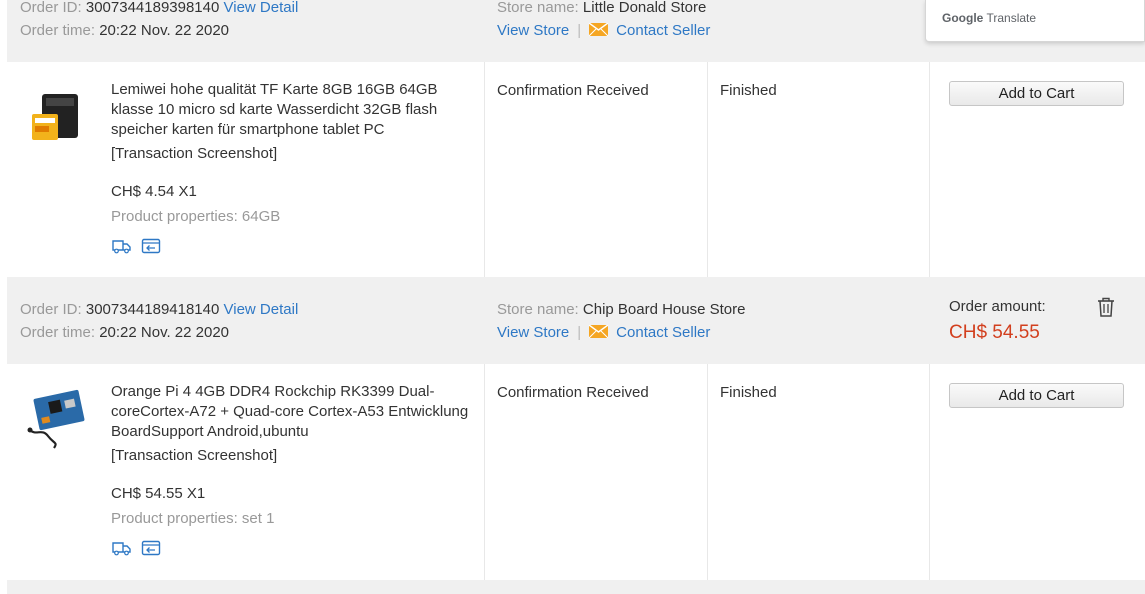  Describe the element at coordinates (261, 216) in the screenshot. I see `product-properties-value: 64GB` at that location.